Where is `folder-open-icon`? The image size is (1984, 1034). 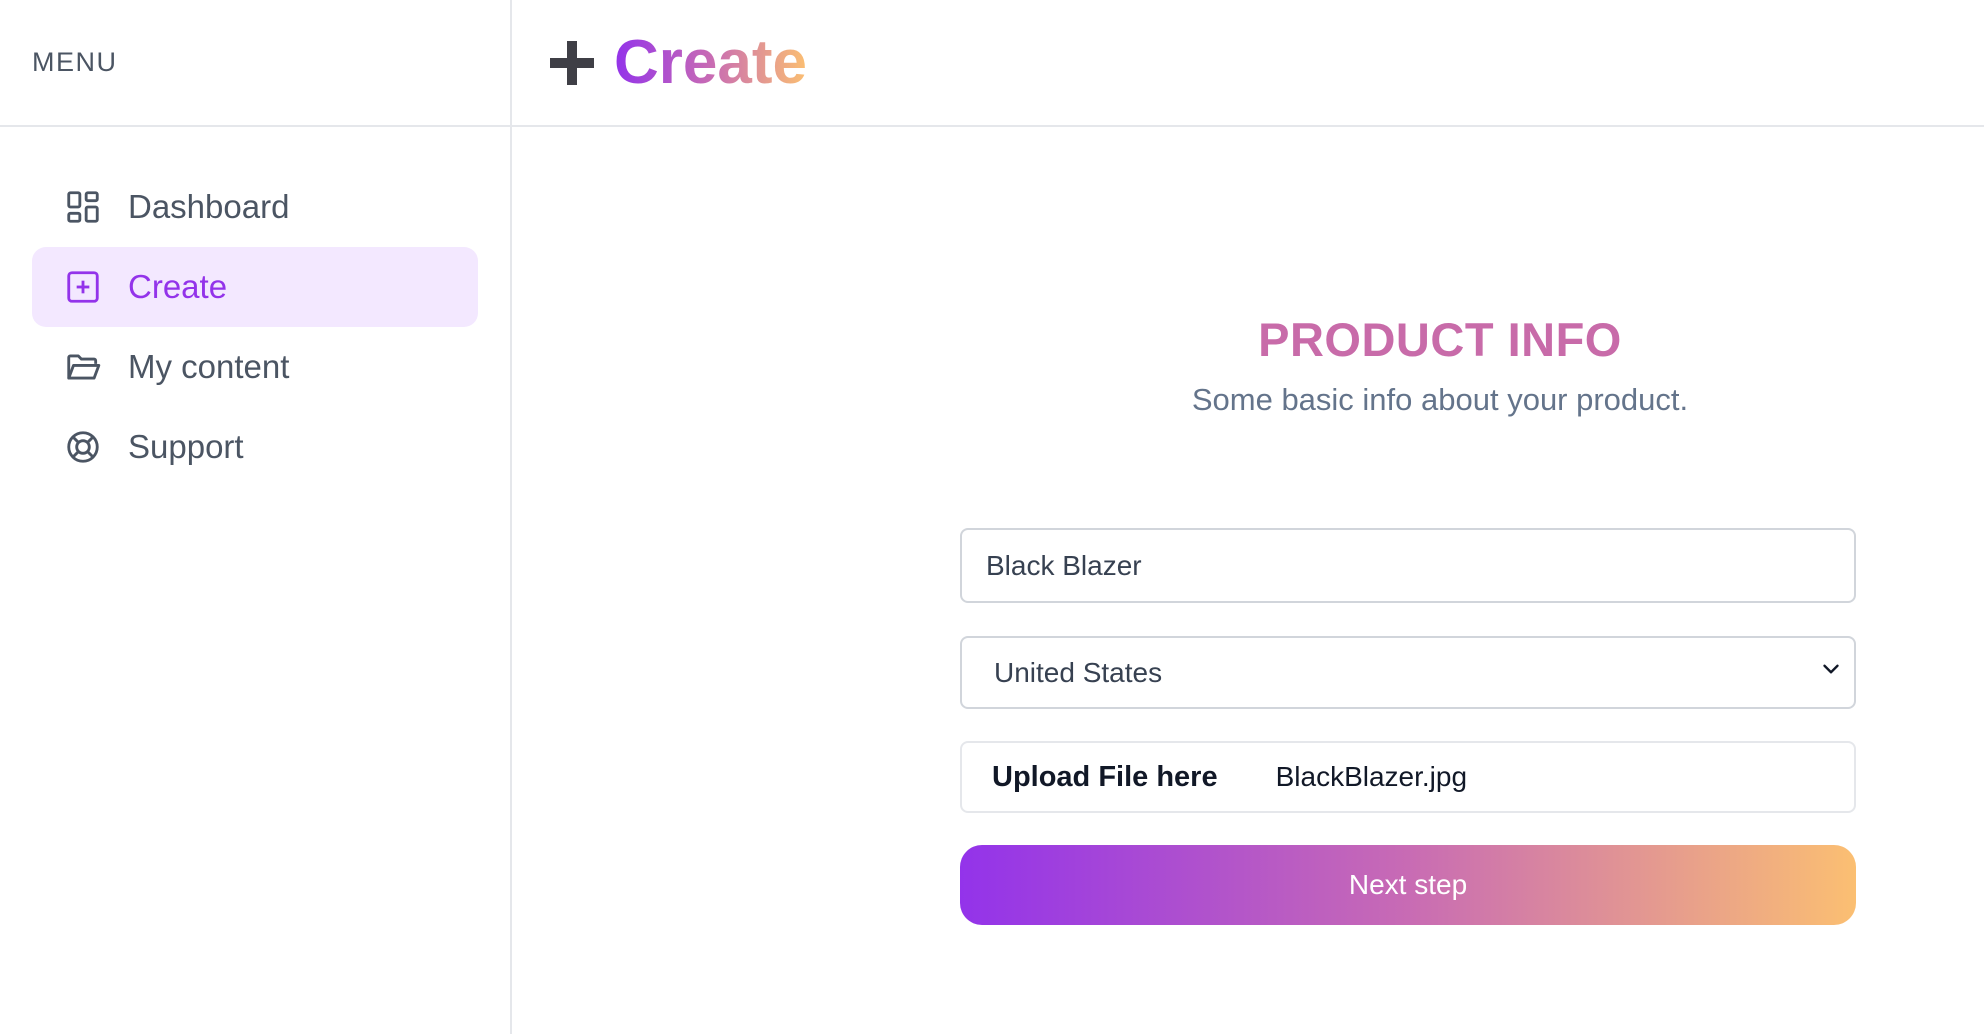
folder-open-icon is located at coordinates (83, 367).